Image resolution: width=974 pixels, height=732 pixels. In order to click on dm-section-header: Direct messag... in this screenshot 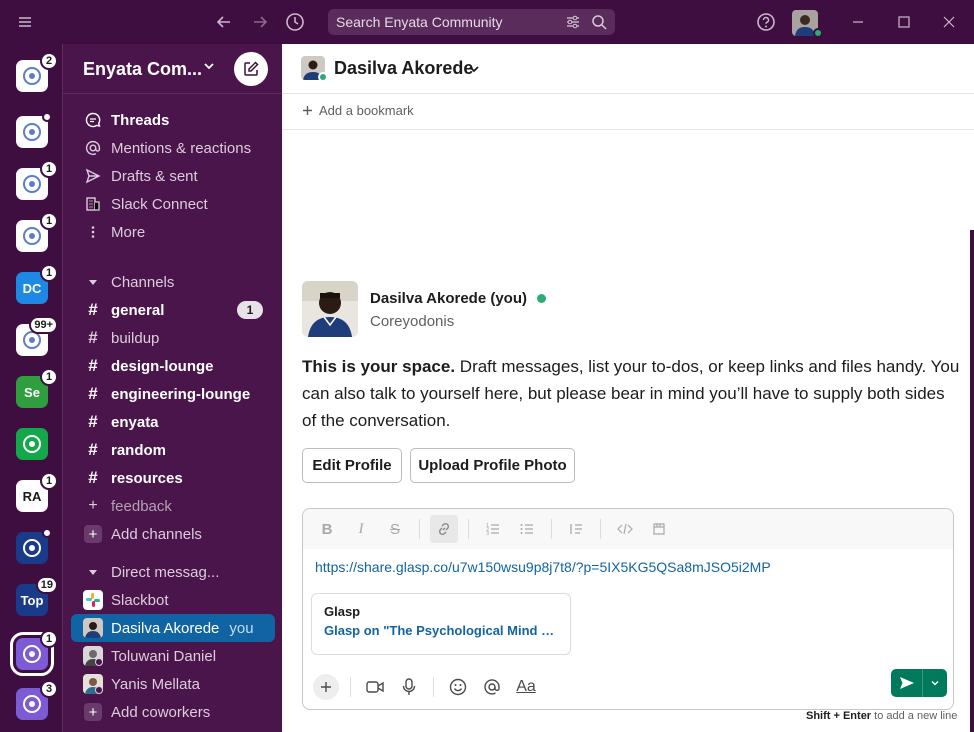, I will do `click(173, 572)`.